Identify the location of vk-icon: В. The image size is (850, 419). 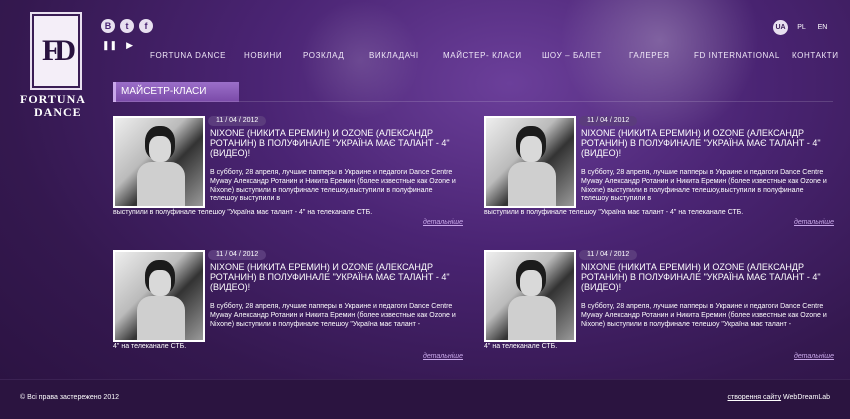
(108, 26).